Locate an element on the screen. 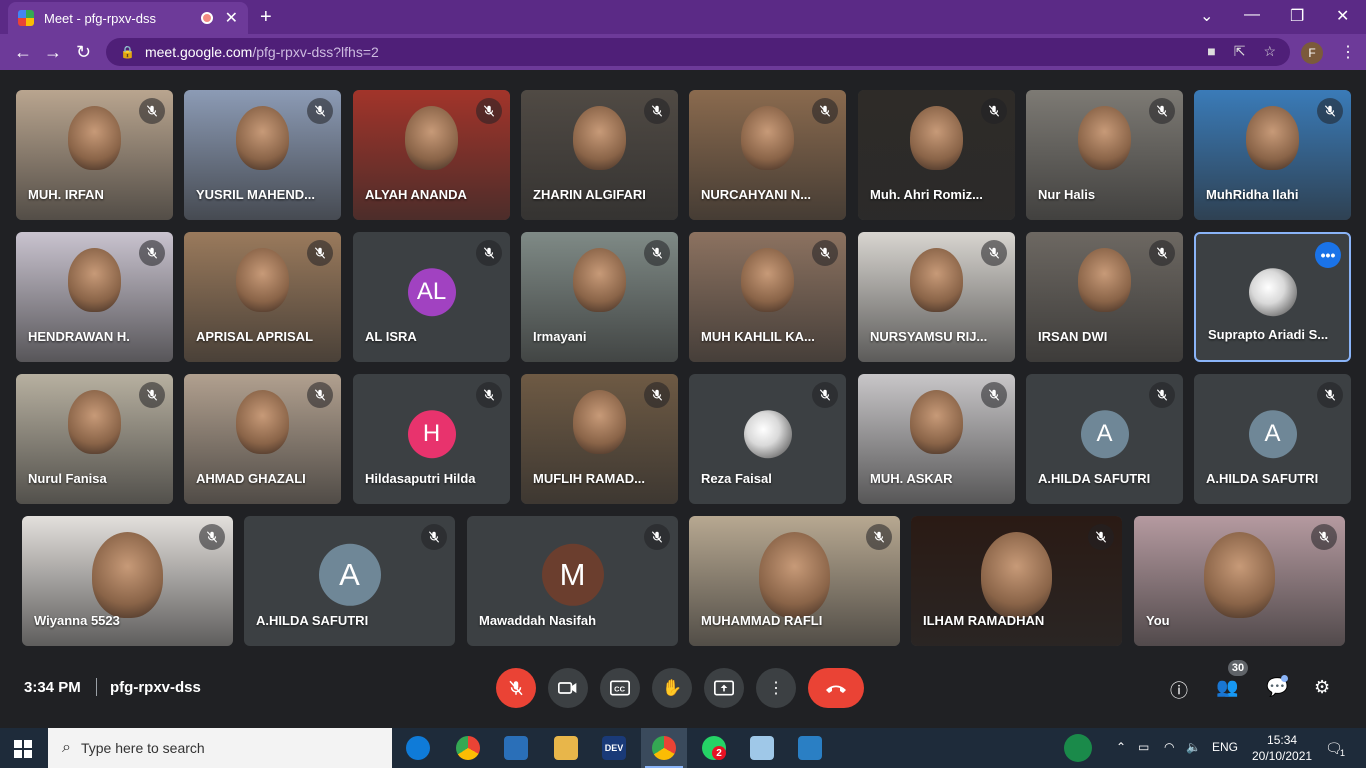  participant-tile: AHMAD GHAZALI is located at coordinates (262, 439).